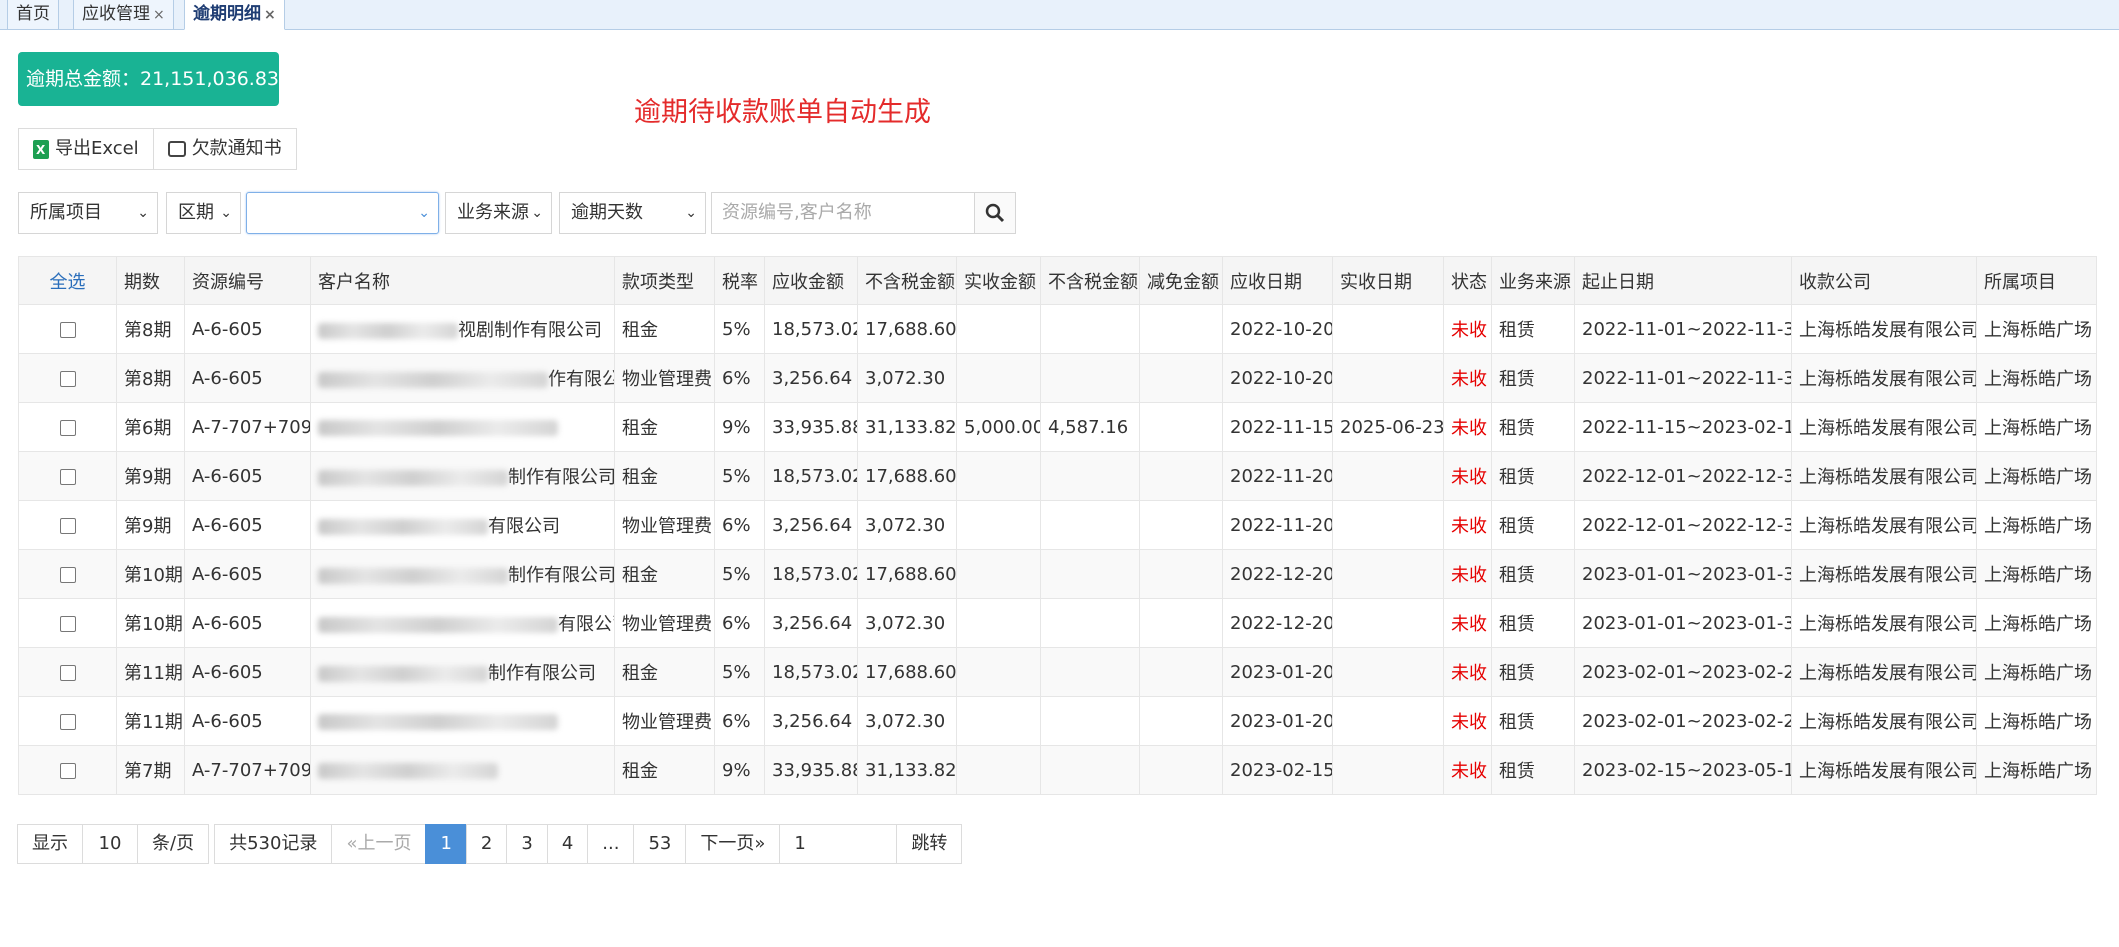 The image size is (2119, 947). I want to click on cell-cust: 制作有限公司, so click(462, 672).